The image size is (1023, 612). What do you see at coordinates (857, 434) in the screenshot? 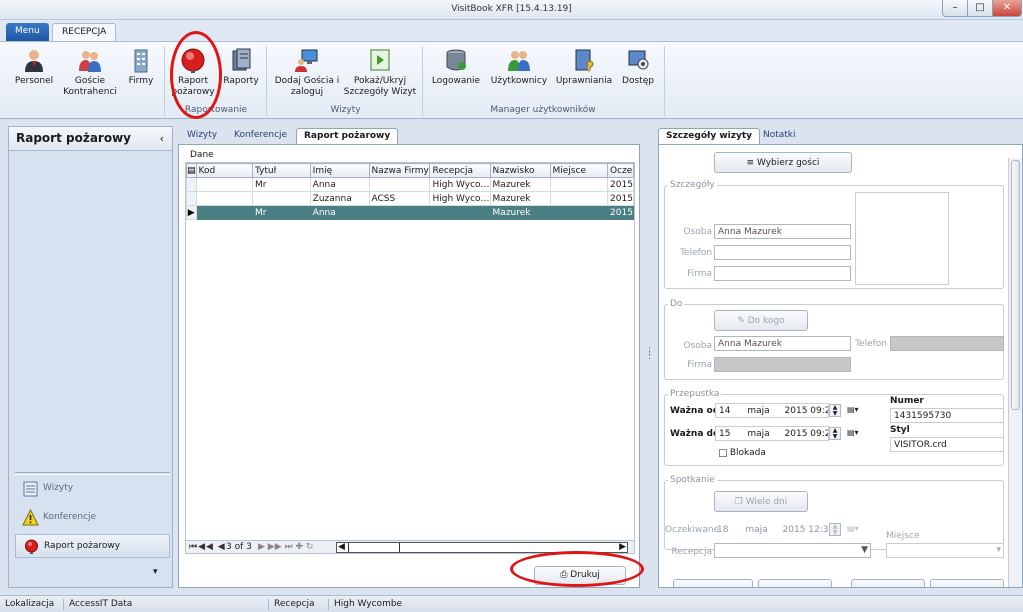
I see `do-calendar-dropdown-icon: ▤▾` at bounding box center [857, 434].